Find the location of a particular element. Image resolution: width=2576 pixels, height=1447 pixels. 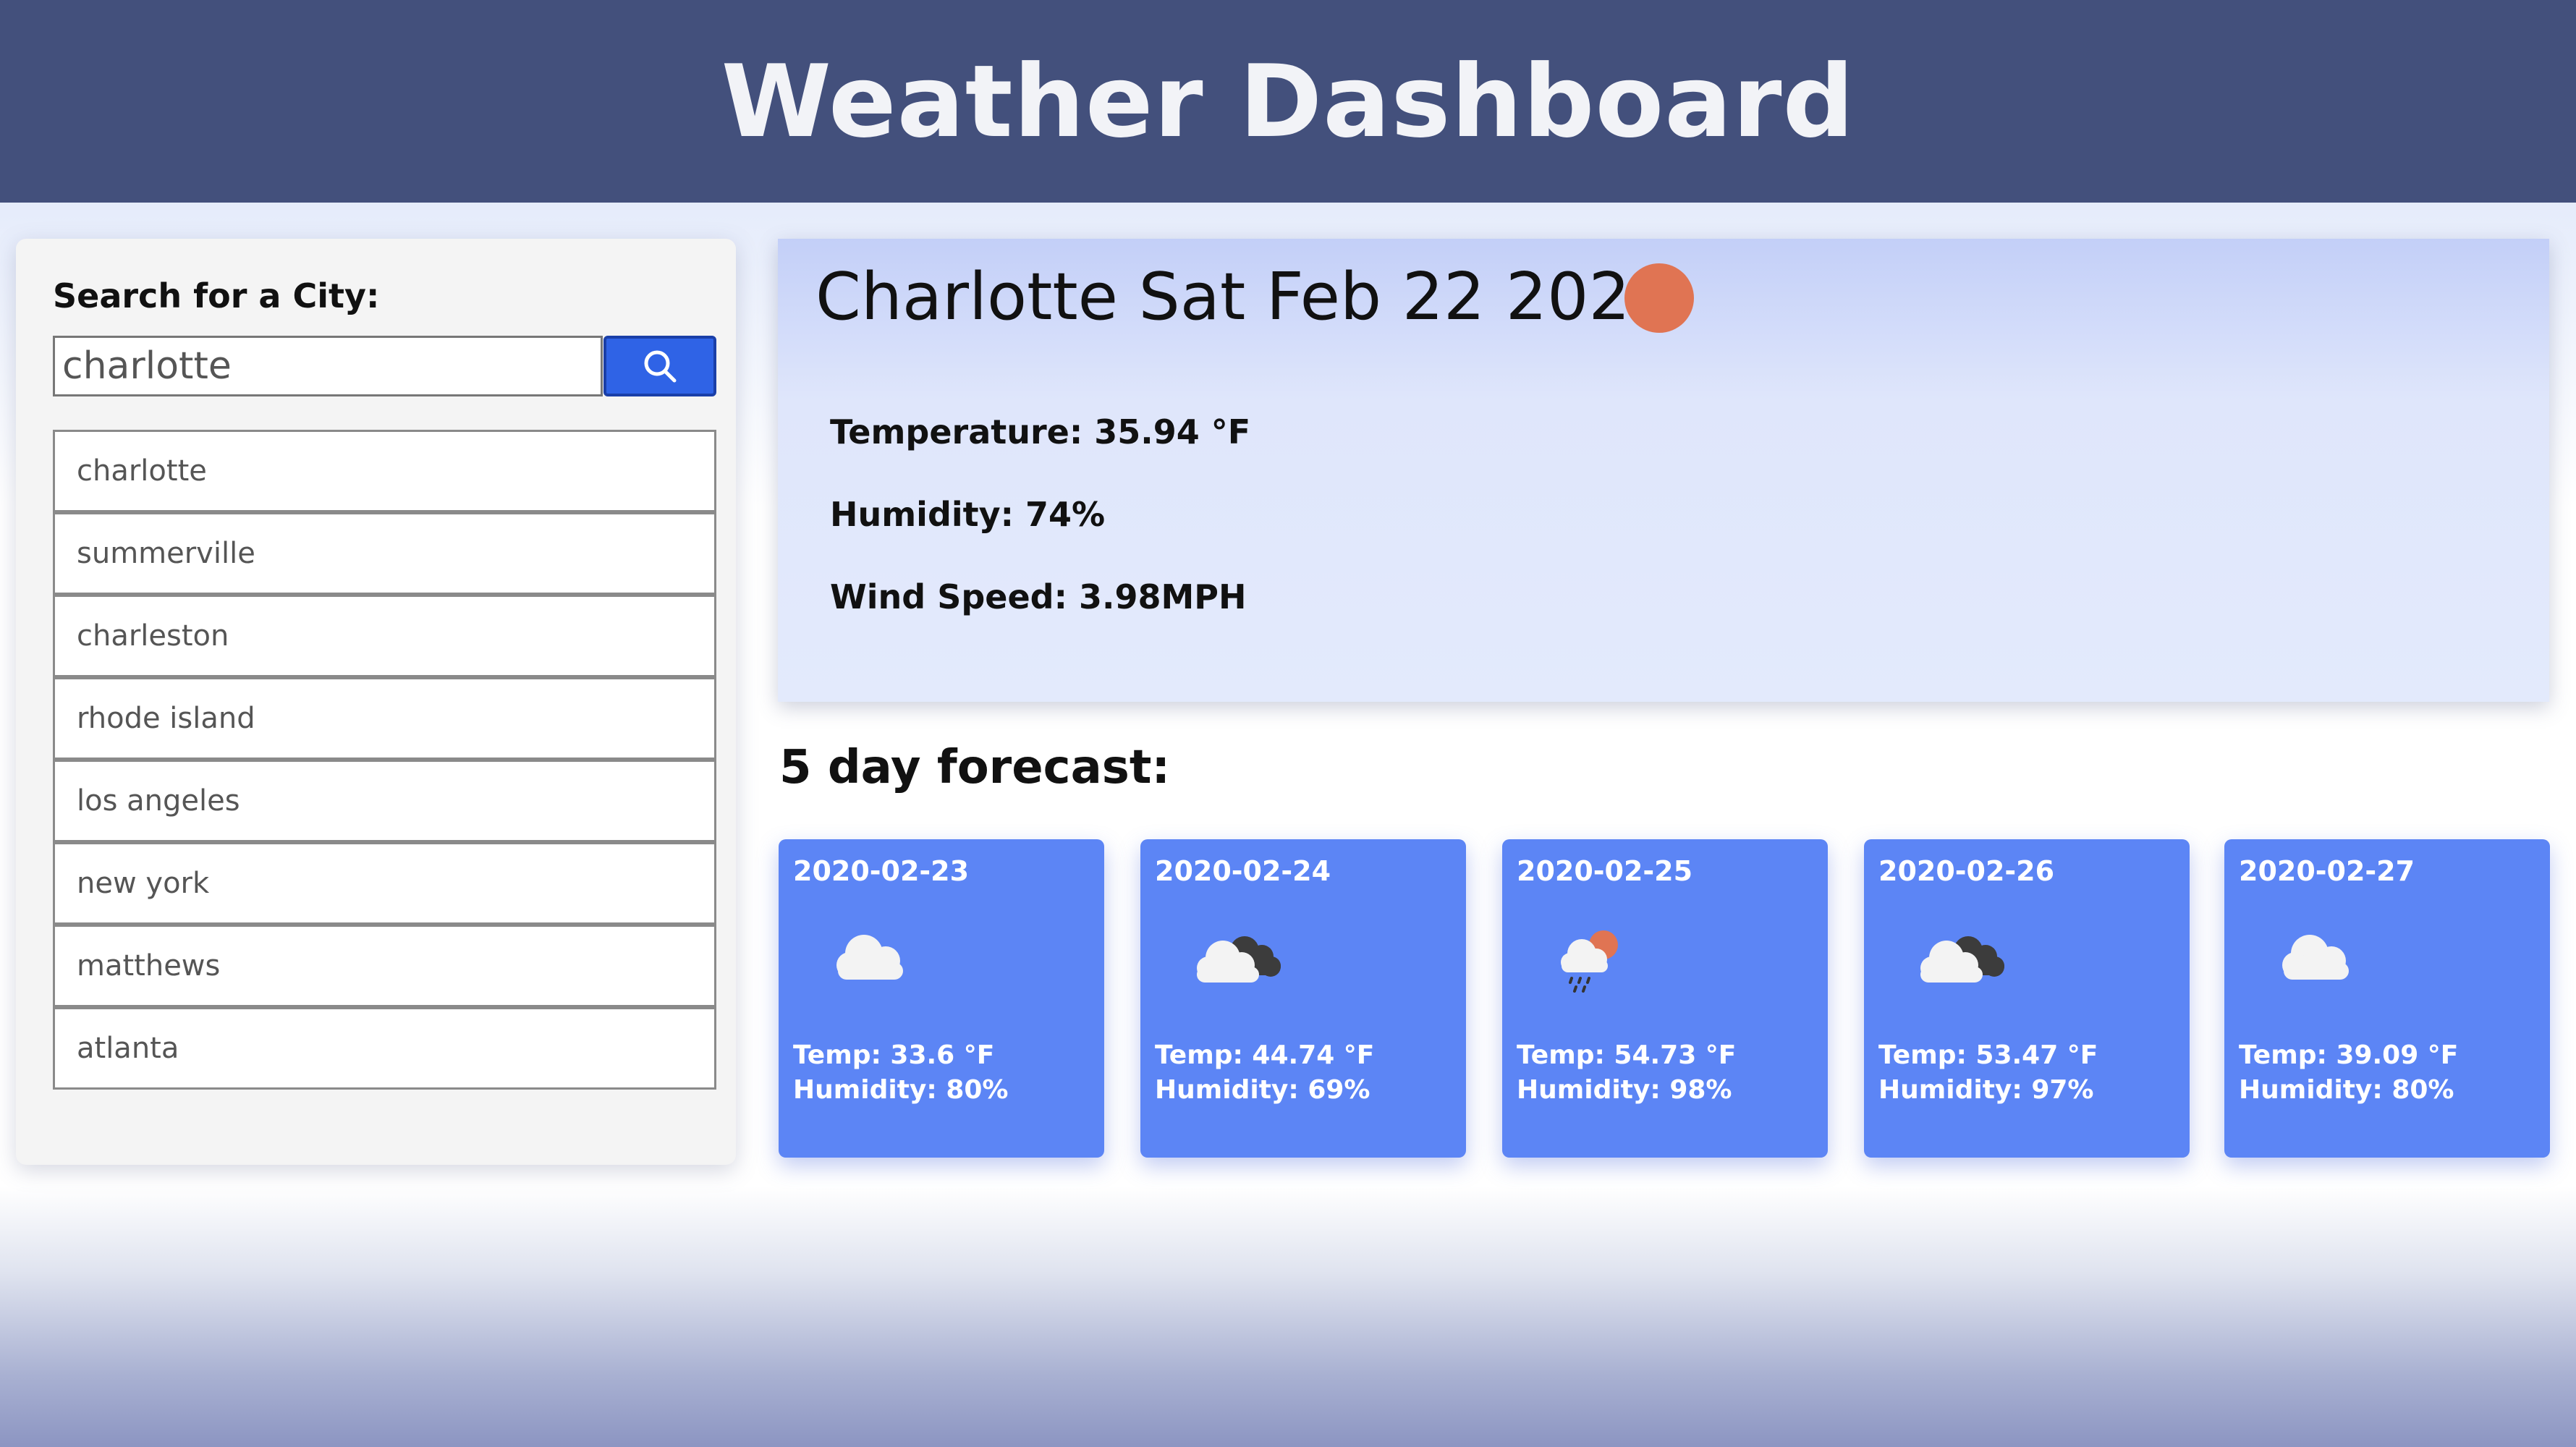

history-item: new york is located at coordinates (385, 884).